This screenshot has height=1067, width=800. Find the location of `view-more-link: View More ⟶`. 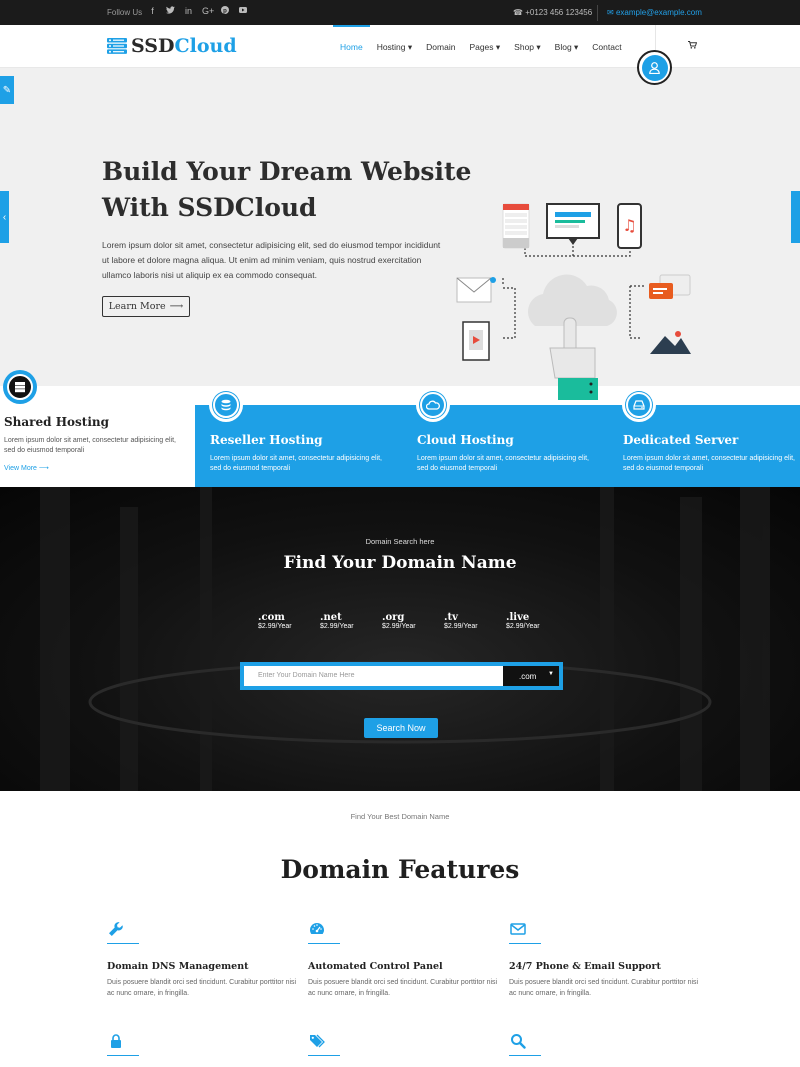

view-more-link: View More ⟶ is located at coordinates (26, 468).